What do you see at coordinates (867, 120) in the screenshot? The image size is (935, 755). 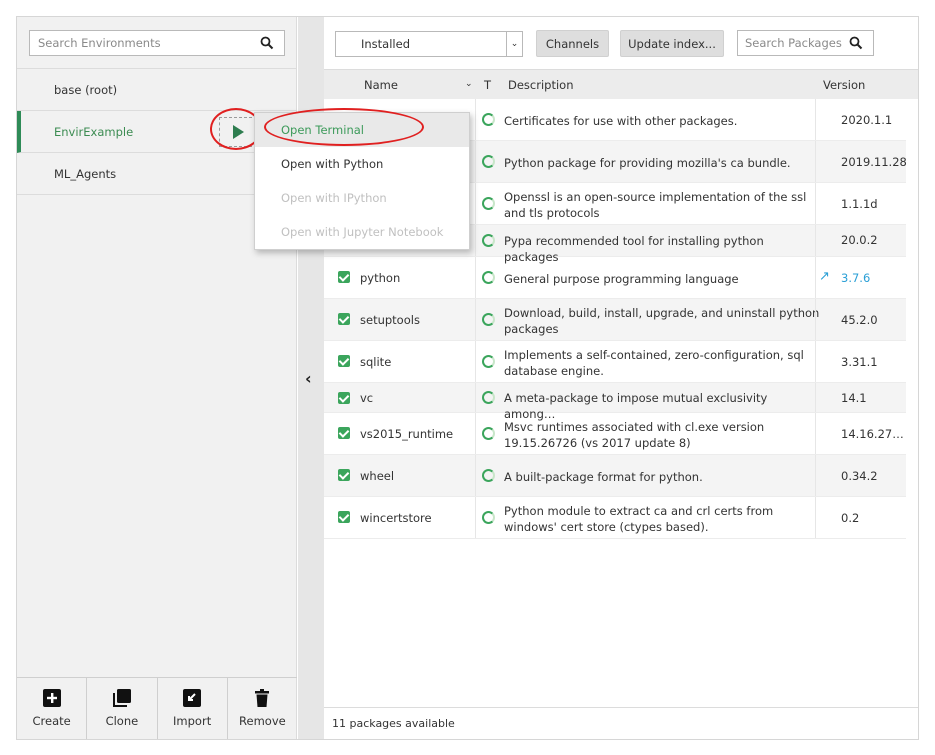 I see `package-version: 2020.1.1` at bounding box center [867, 120].